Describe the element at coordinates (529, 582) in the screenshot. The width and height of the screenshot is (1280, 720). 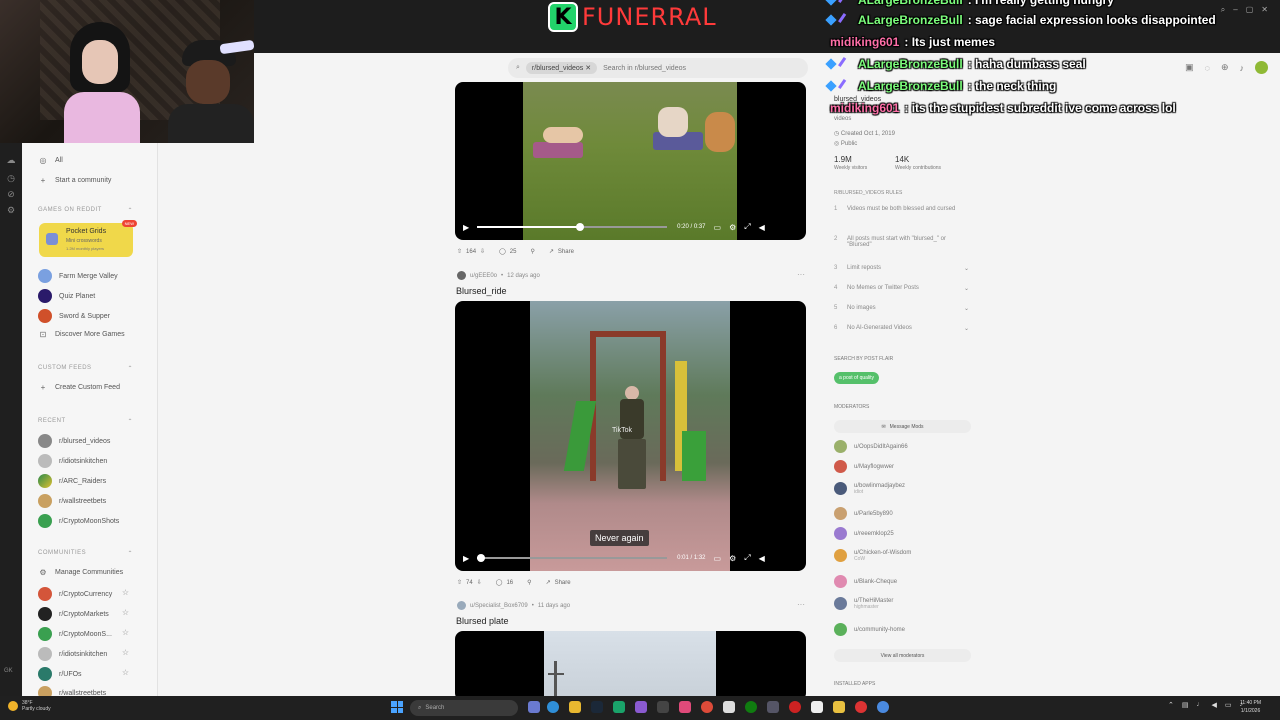
I see `award-button: ⚲` at that location.